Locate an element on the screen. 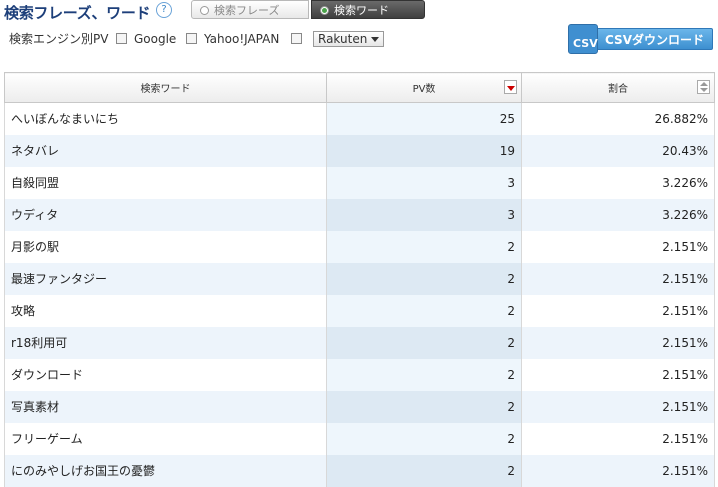  table-row: 最速ファンタジー 2 2.151% is located at coordinates (359, 278).